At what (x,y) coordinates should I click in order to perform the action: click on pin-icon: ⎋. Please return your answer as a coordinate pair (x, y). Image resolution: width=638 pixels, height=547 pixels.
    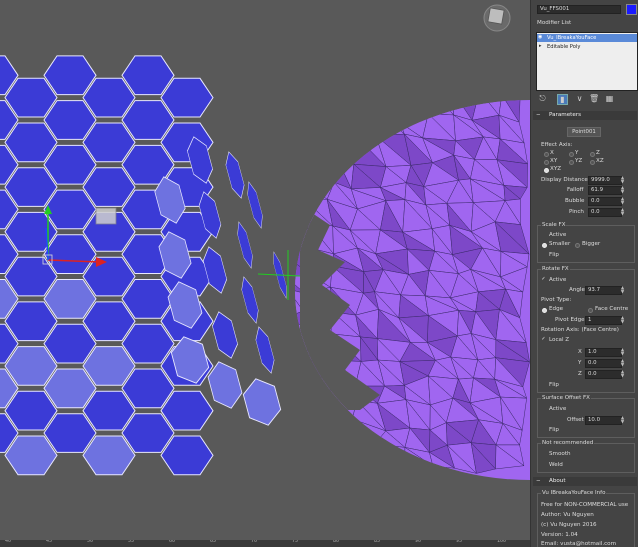
    Looking at the image, I should click on (542, 98).